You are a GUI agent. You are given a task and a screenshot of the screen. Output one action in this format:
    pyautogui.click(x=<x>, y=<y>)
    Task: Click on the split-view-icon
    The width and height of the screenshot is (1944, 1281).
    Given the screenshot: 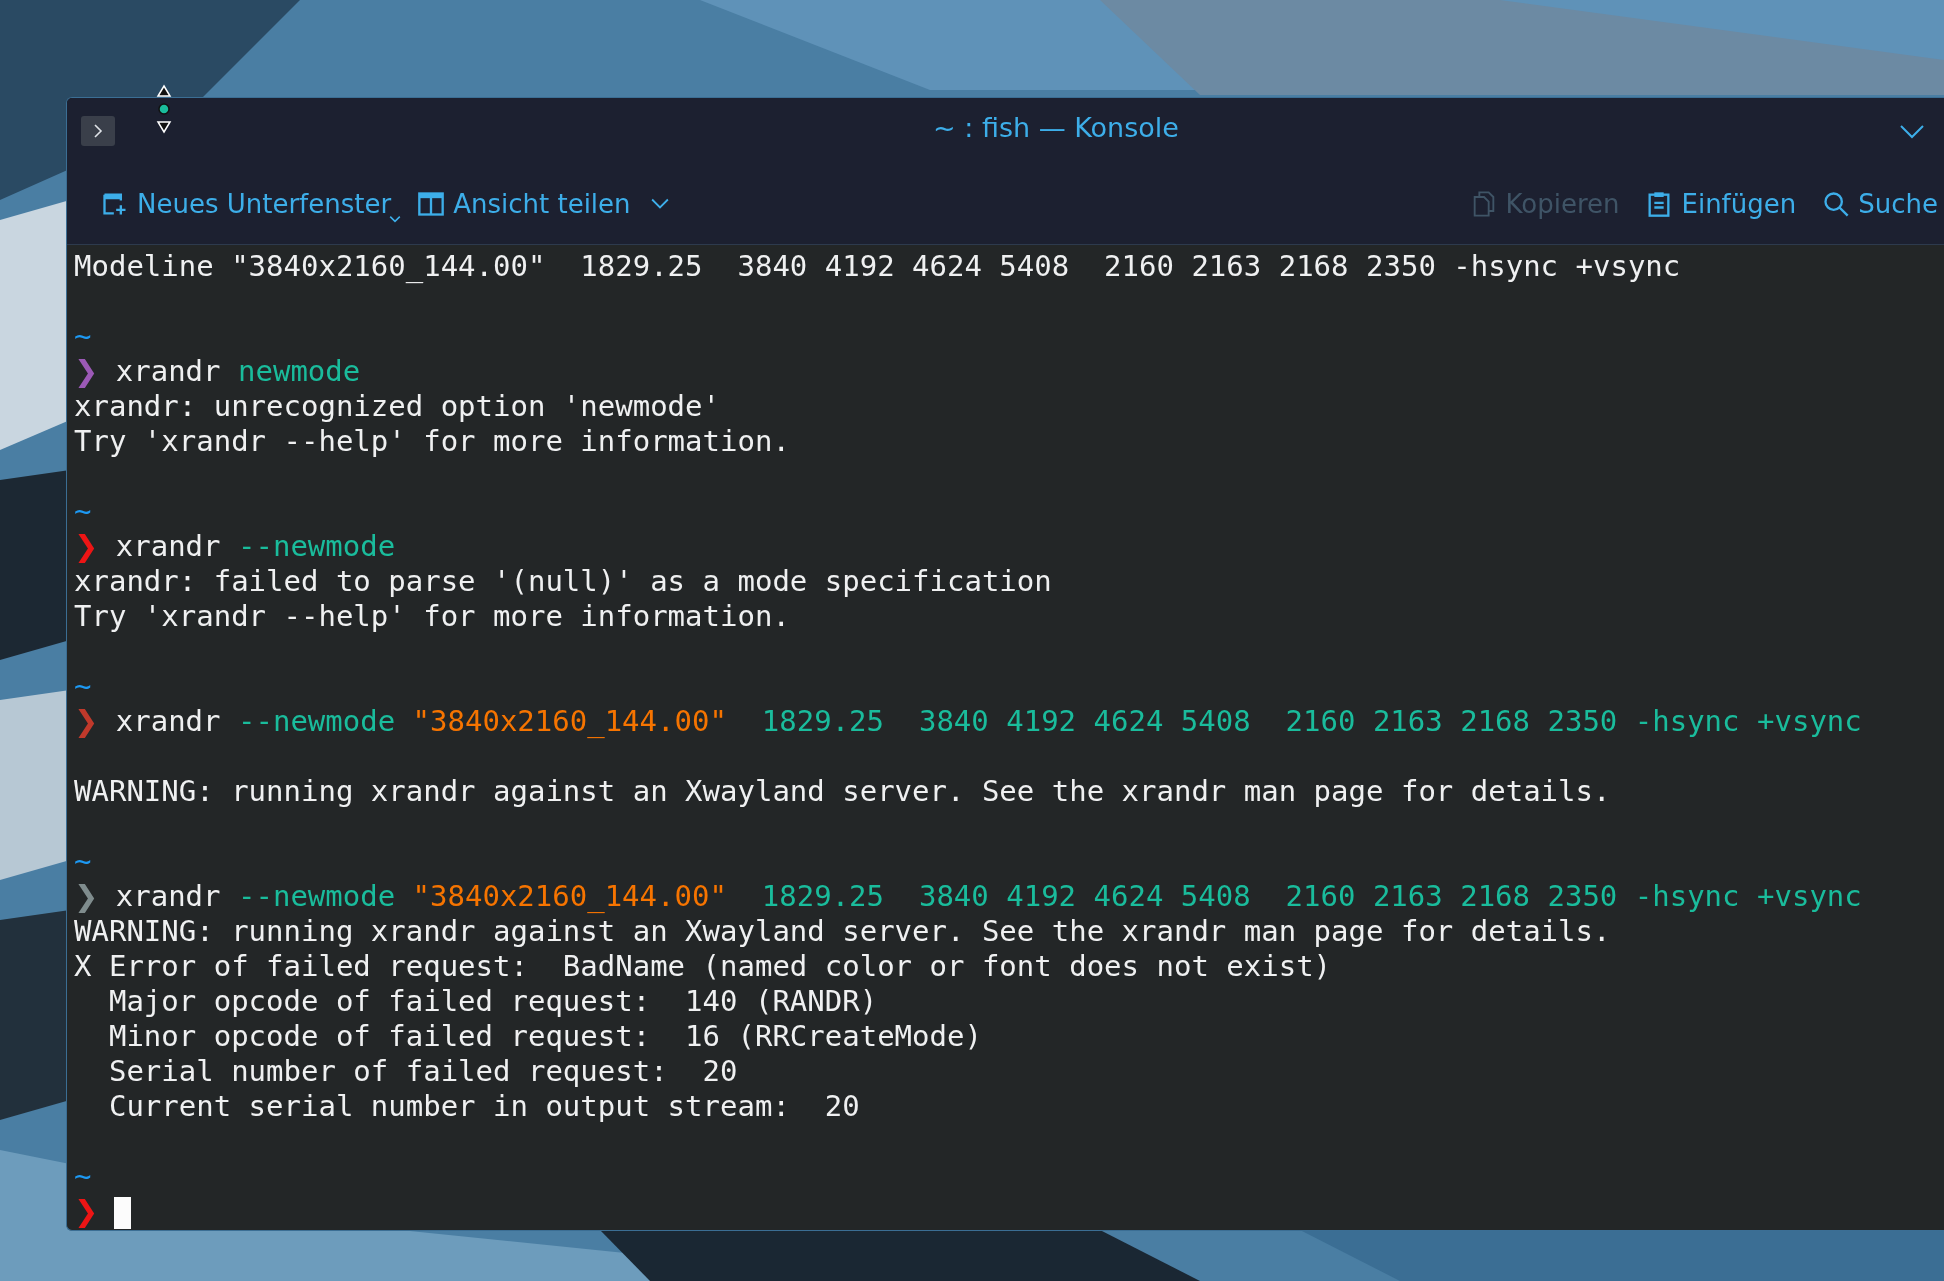 What is the action you would take?
    pyautogui.click(x=431, y=204)
    